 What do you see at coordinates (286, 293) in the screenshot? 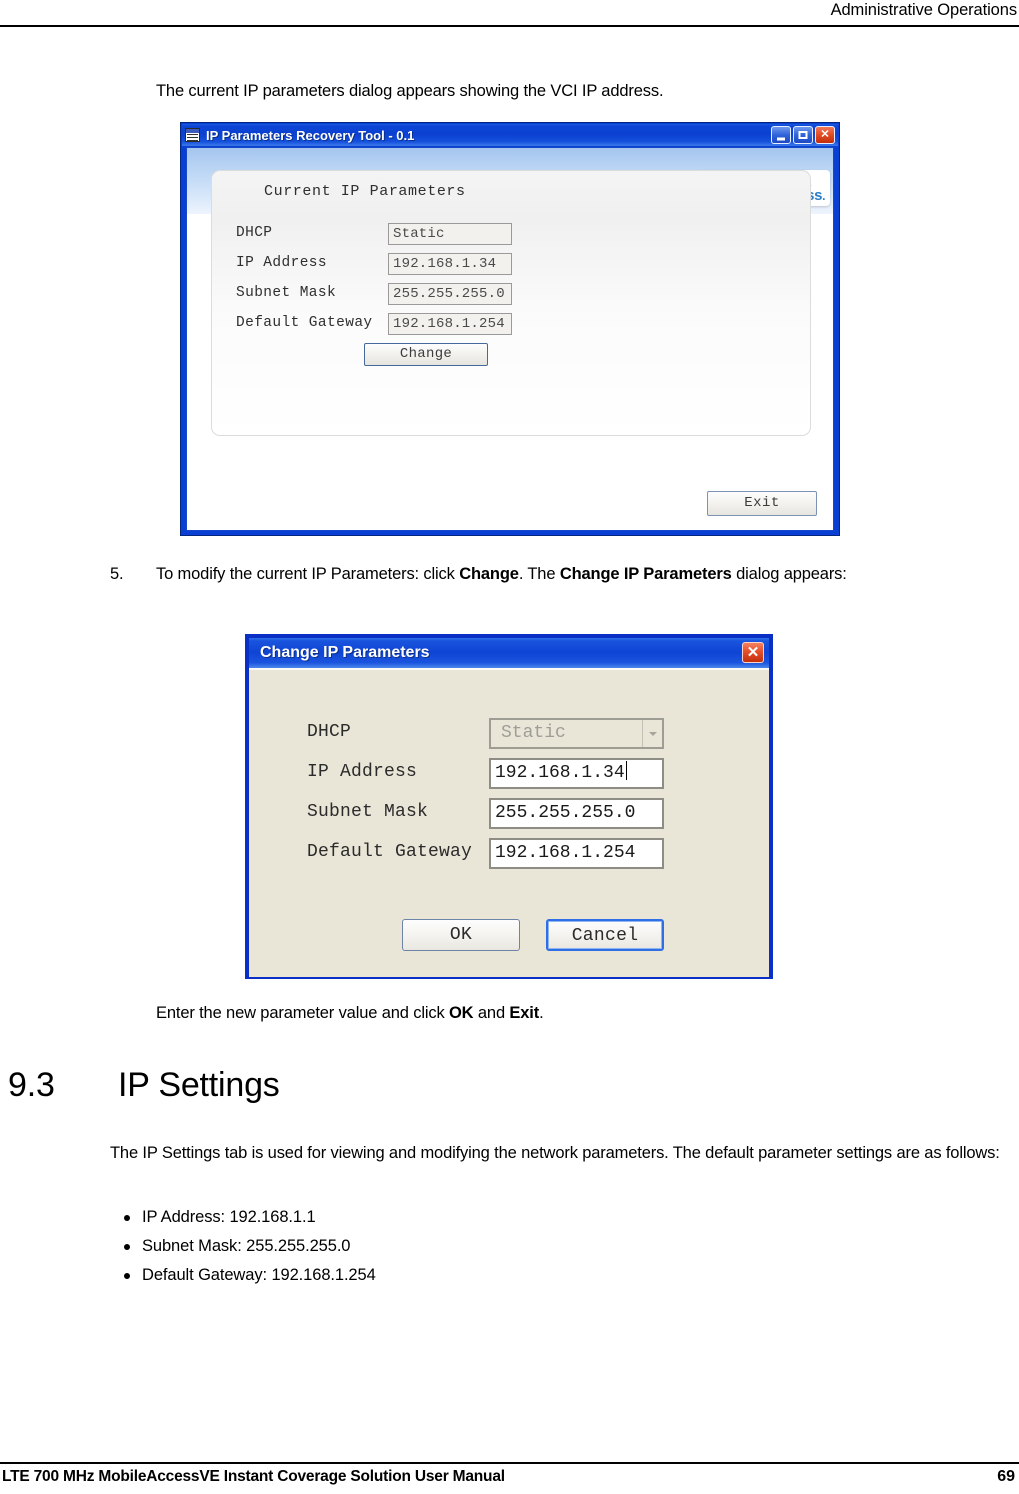
I see `subnet-mask-label: Subnet Mask` at bounding box center [286, 293].